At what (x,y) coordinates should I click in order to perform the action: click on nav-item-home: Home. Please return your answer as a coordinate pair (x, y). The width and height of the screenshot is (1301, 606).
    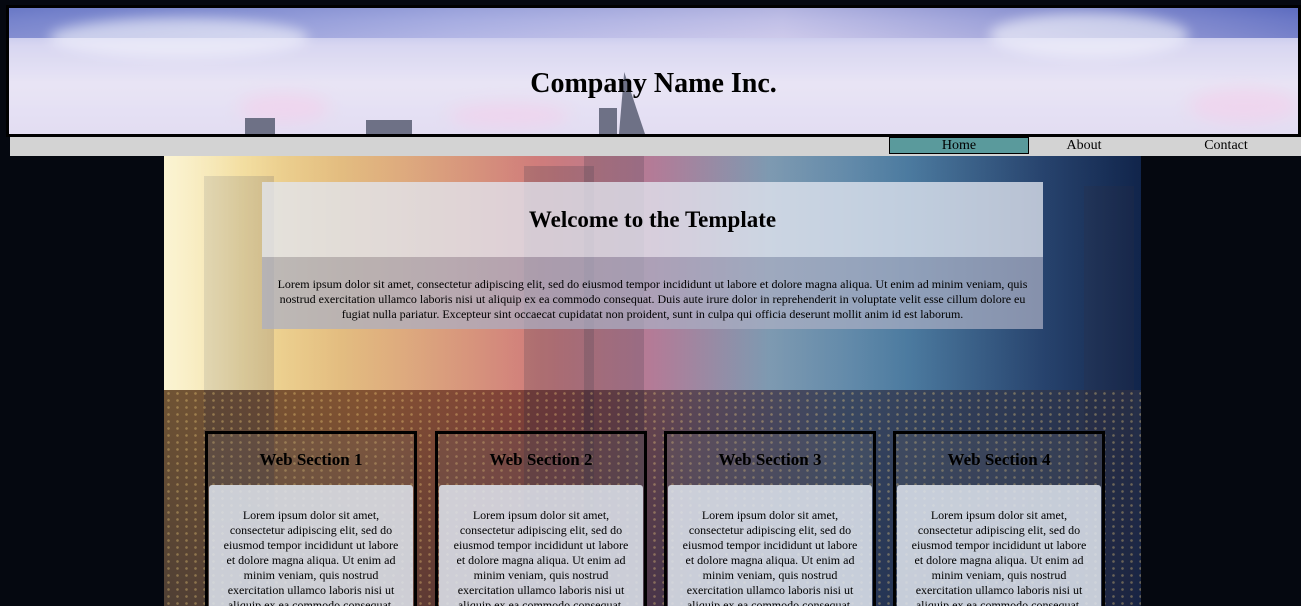
    Looking at the image, I should click on (959, 145).